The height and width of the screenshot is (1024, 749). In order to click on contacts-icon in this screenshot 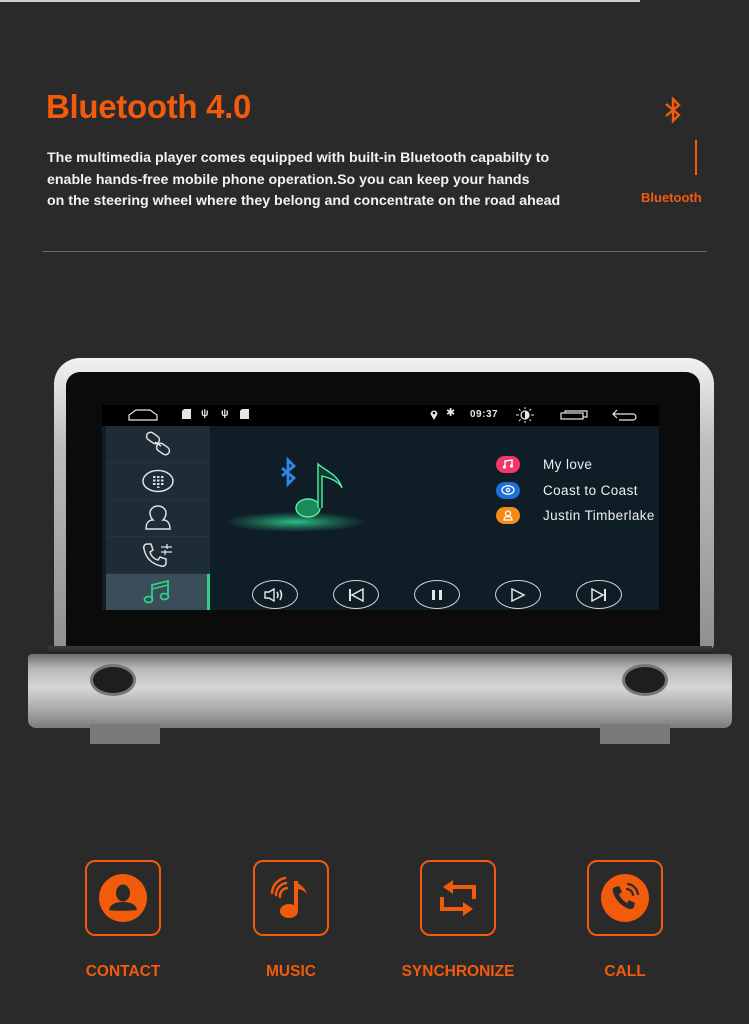, I will do `click(158, 517)`.